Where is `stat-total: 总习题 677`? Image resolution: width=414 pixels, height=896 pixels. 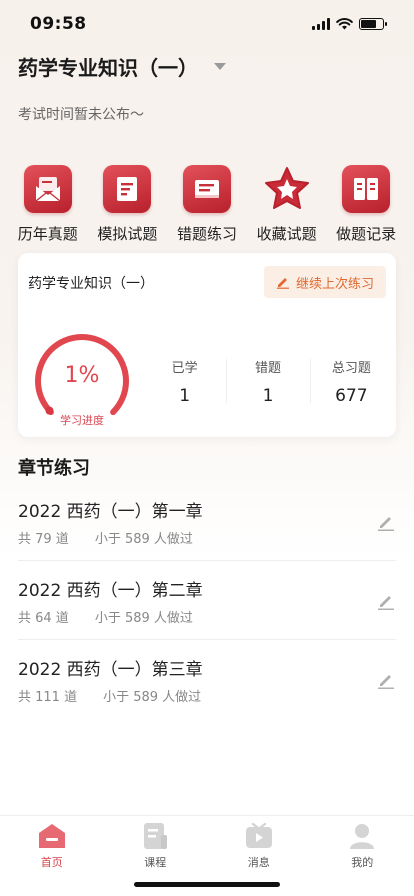
stat-total: 总习题 677 is located at coordinates (351, 381).